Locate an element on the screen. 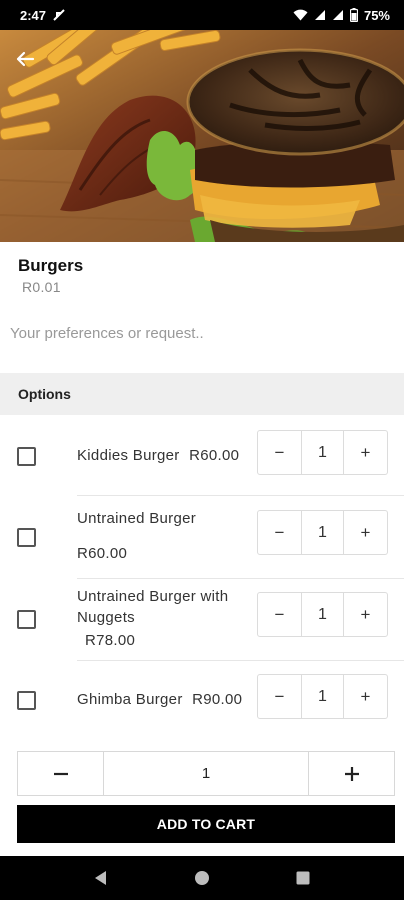 The height and width of the screenshot is (900, 404). option-row-kiddies-burger: Kiddies Burger R60.00 − 1 + is located at coordinates (202, 455).